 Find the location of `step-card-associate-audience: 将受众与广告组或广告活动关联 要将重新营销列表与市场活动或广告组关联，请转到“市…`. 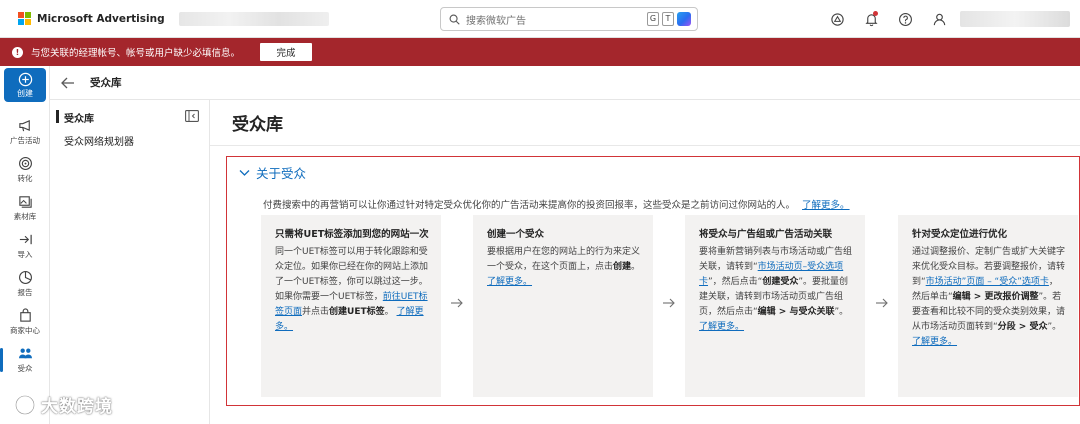

step-card-associate-audience: 将受众与广告组或广告活动关联 要将重新营销列表与市场活动或广告组关联，请转到“市… is located at coordinates (775, 306).